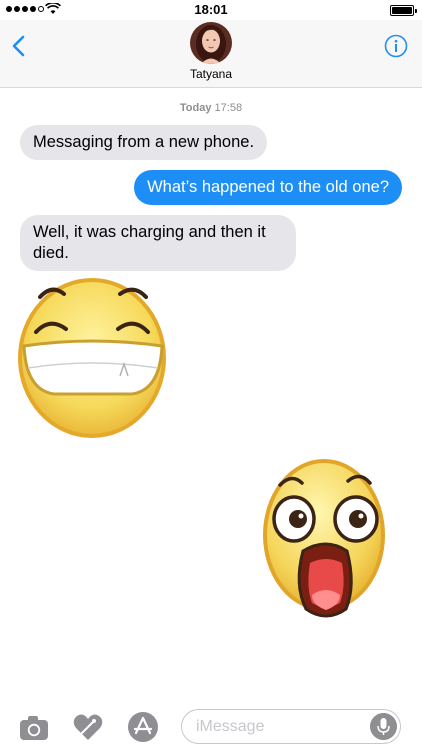  What do you see at coordinates (93, 358) in the screenshot?
I see `grinning-emoji-sticker` at bounding box center [93, 358].